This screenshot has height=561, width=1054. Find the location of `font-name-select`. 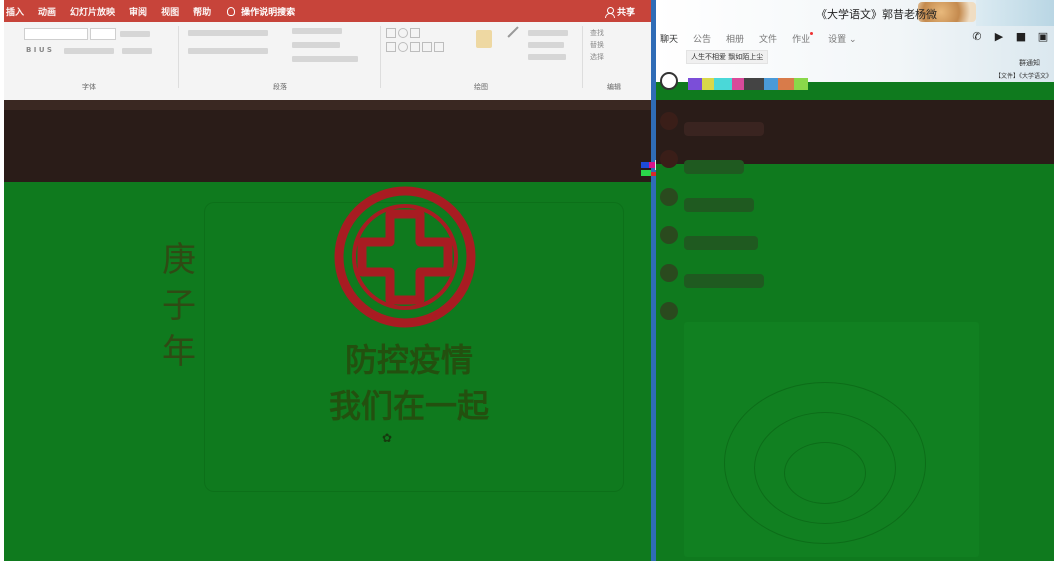

font-name-select is located at coordinates (56, 34).